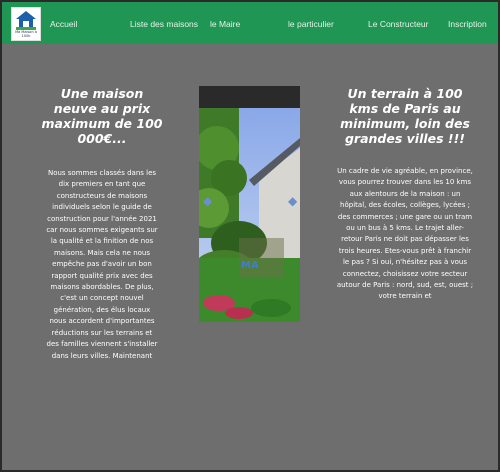  I want to click on nav-accueil: Accueil, so click(63, 24).